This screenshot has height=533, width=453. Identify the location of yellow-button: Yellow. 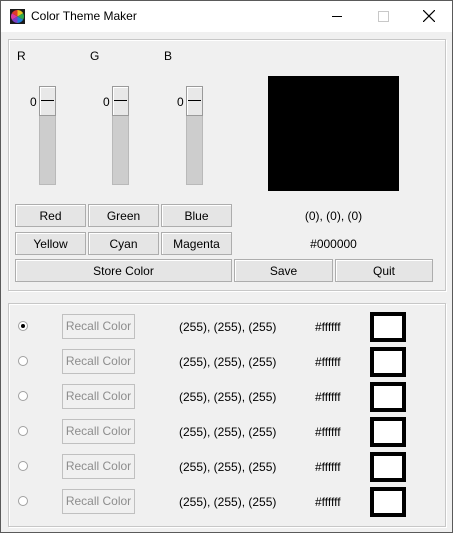
(50, 243).